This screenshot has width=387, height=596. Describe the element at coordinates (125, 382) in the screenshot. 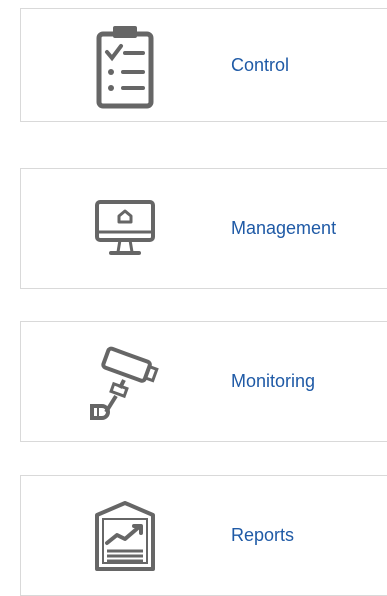

I see `security-camera-icon` at that location.